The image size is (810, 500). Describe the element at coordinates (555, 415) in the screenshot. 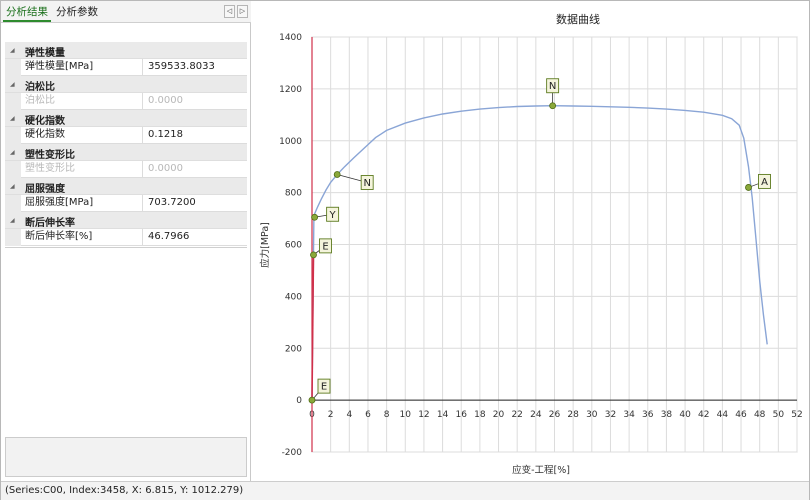

I see `x-tick-label: 26` at that location.